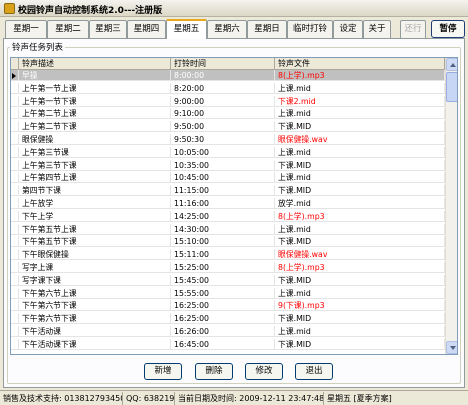 Image resolution: width=468 pixels, height=405 pixels. Describe the element at coordinates (228, 293) in the screenshot. I see `table-row: 下午第六节上课 15:55:00 上课.mid` at that location.